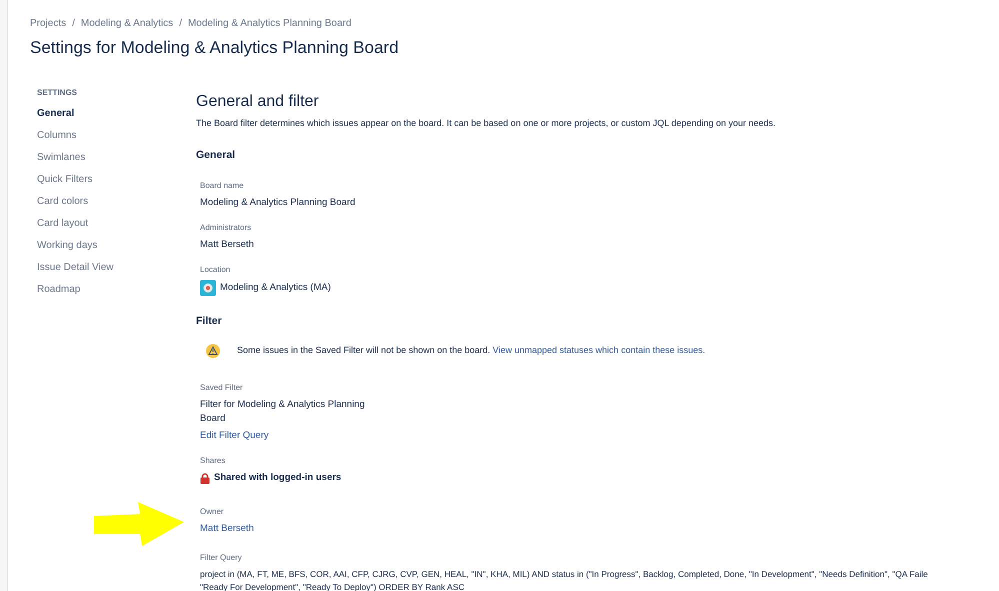  I want to click on lock-icon, so click(205, 478).